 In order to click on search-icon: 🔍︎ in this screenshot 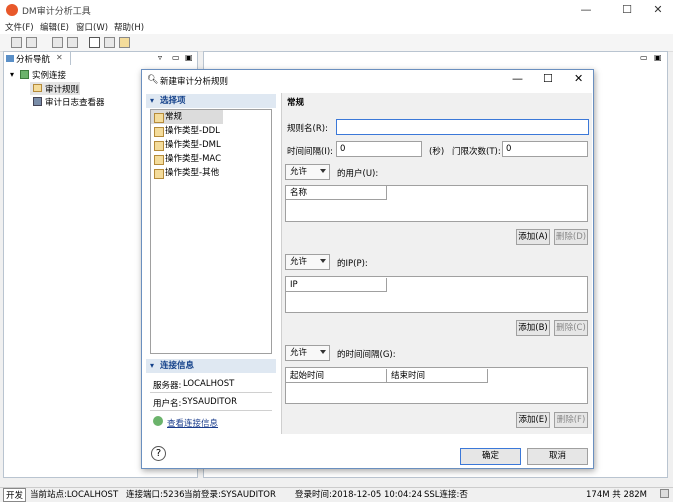, I will do `click(153, 80)`.